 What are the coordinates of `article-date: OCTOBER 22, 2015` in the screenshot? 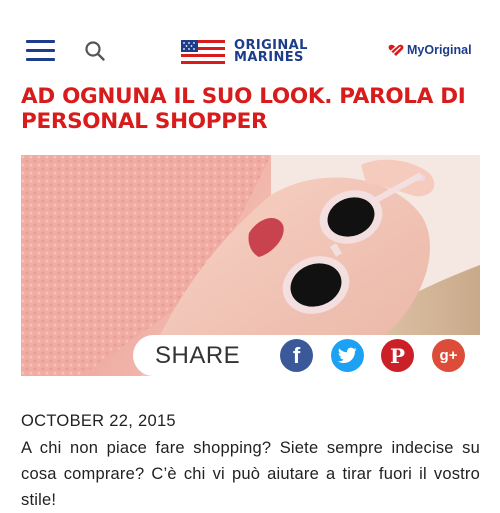 It's located at (98, 421).